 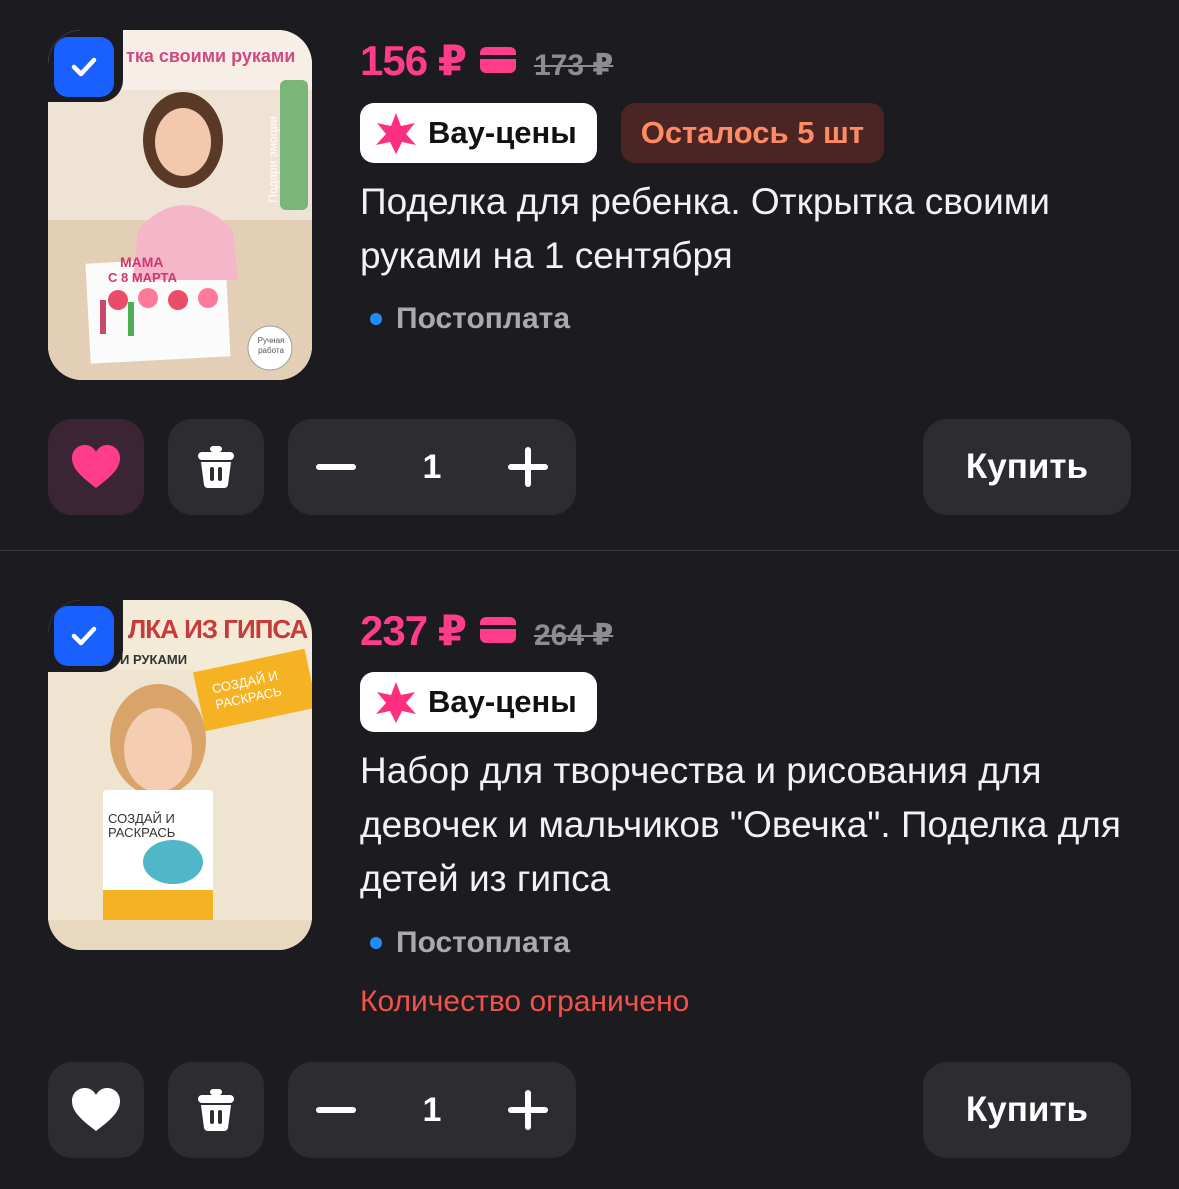 What do you see at coordinates (142, 825) in the screenshot?
I see `image-box-text: СОЗДАЙ И РАСКРАСЬ` at bounding box center [142, 825].